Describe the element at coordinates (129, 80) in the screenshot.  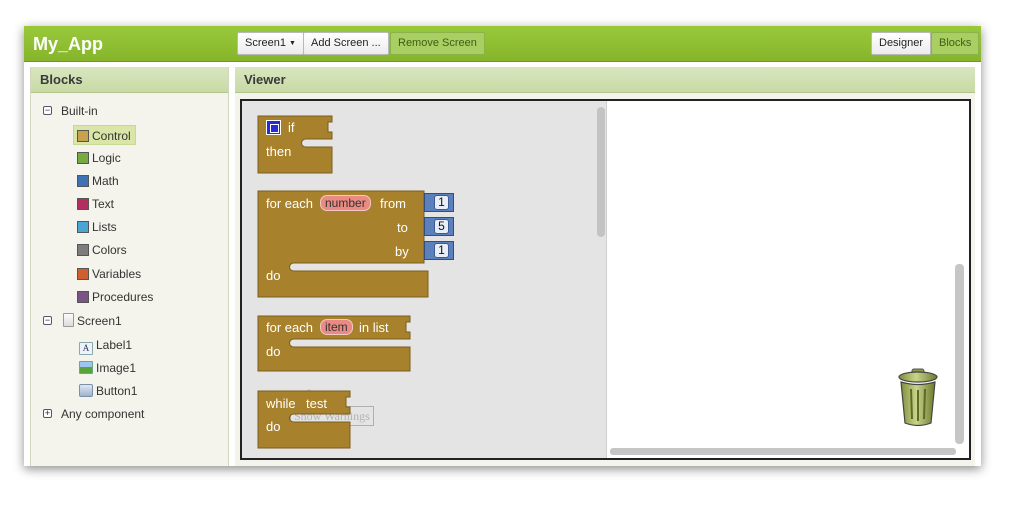
I see `blocks-panel-header: Blocks` at that location.